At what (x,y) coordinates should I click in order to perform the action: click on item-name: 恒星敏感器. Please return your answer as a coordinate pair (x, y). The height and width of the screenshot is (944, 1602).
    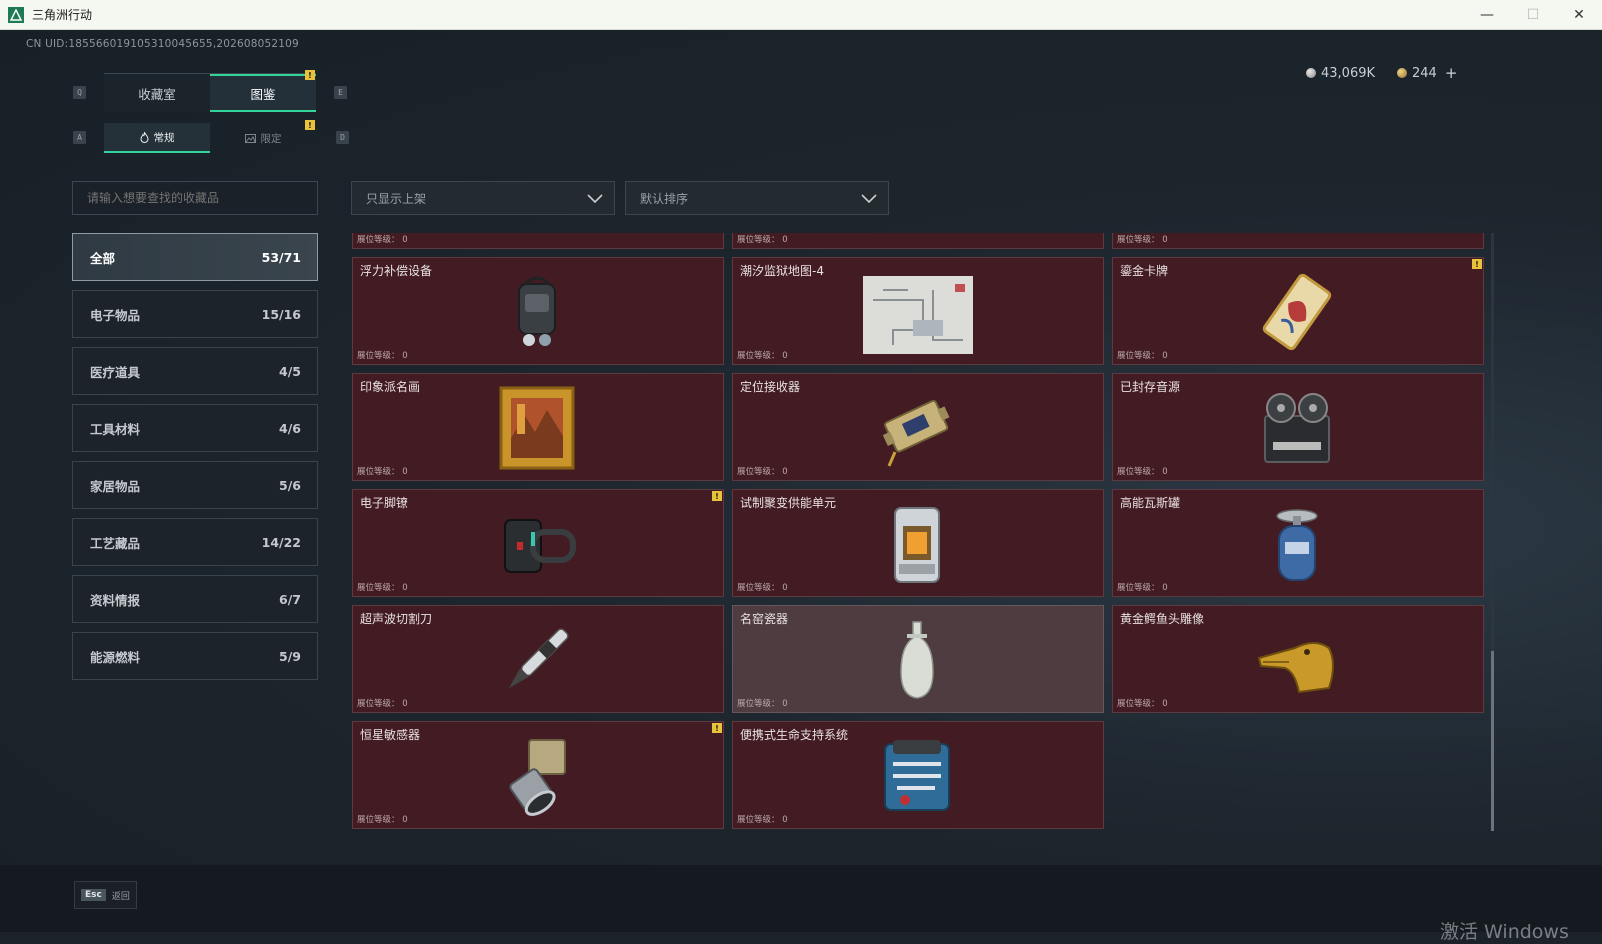
    Looking at the image, I should click on (390, 735).